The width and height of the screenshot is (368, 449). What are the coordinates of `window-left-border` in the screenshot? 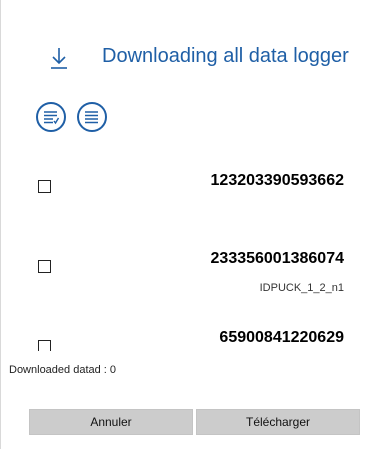 It's located at (0, 224).